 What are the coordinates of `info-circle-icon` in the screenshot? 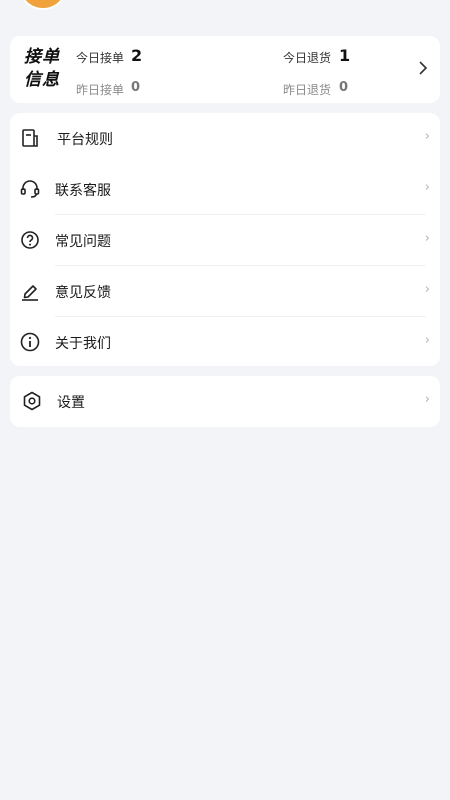 It's located at (30, 342).